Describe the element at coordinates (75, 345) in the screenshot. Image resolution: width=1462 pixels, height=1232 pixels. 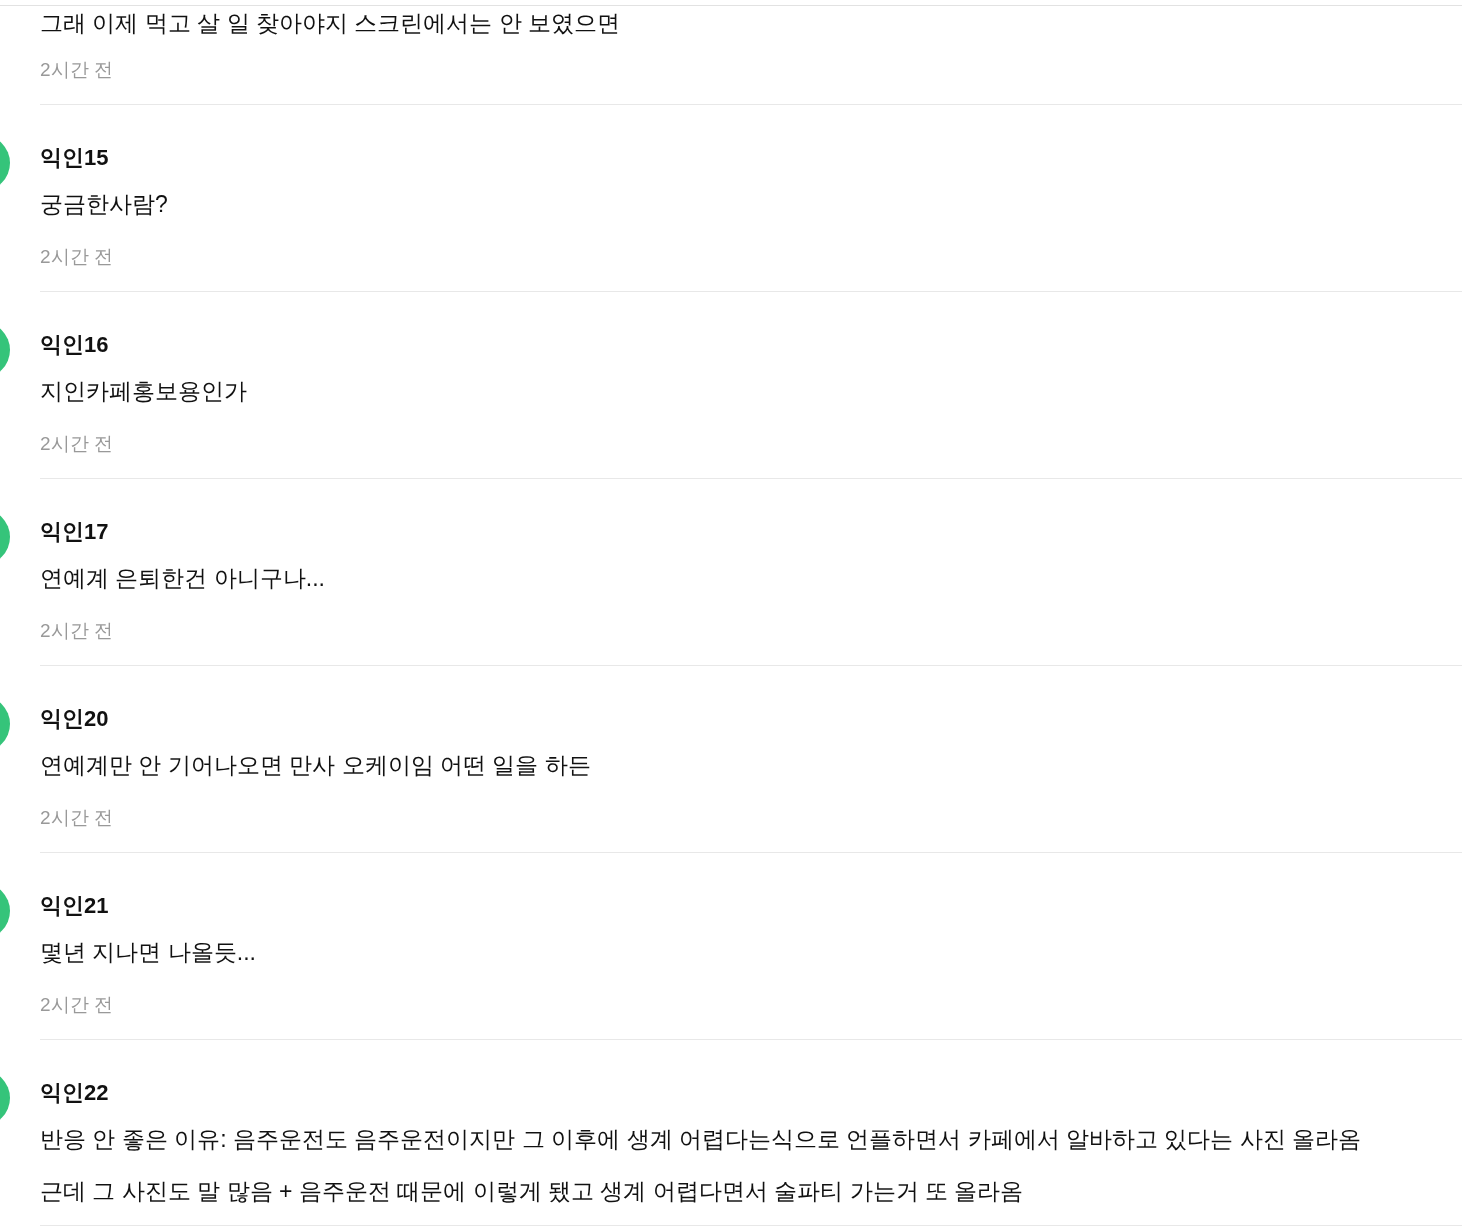
I see `author-name: 익인16` at that location.